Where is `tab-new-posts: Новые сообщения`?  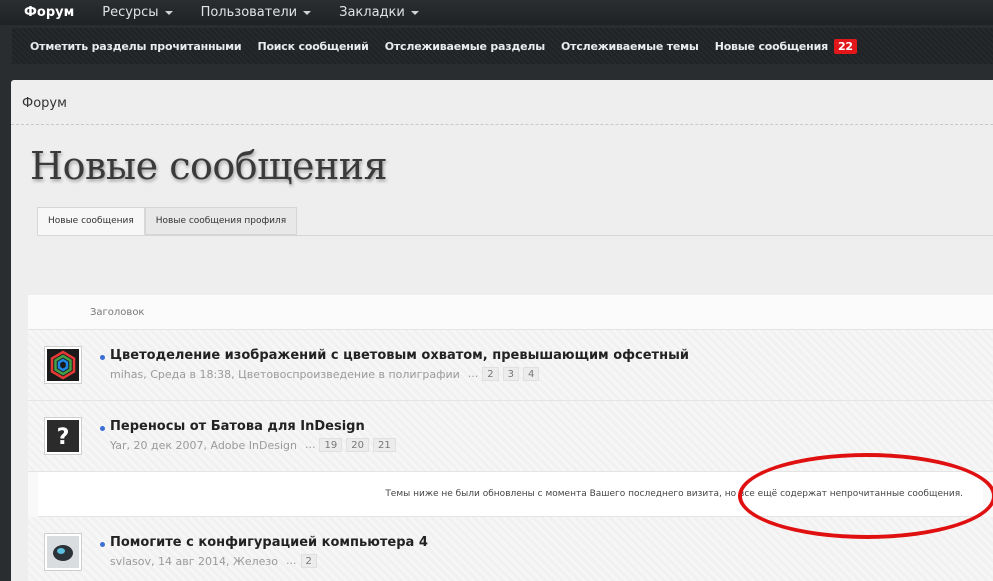
tab-new-posts: Новые сообщения is located at coordinates (91, 221).